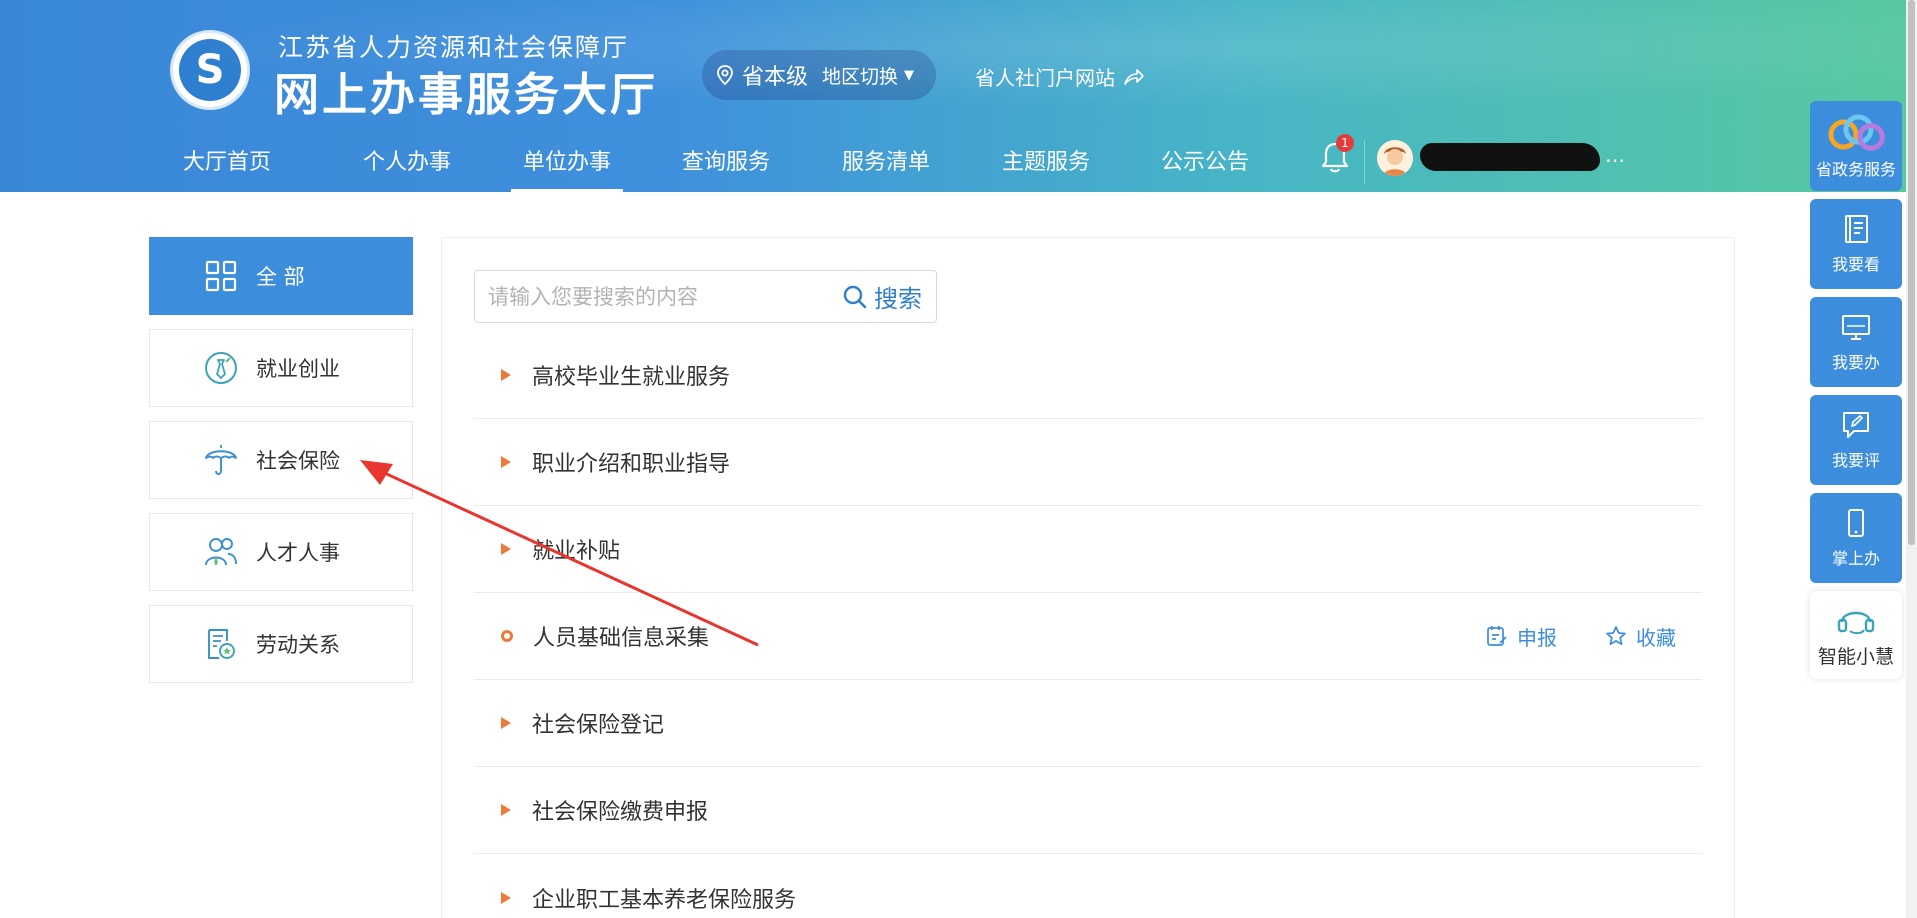 This screenshot has width=1917, height=918. What do you see at coordinates (1856, 425) in the screenshot?
I see `comment-edit-icon` at bounding box center [1856, 425].